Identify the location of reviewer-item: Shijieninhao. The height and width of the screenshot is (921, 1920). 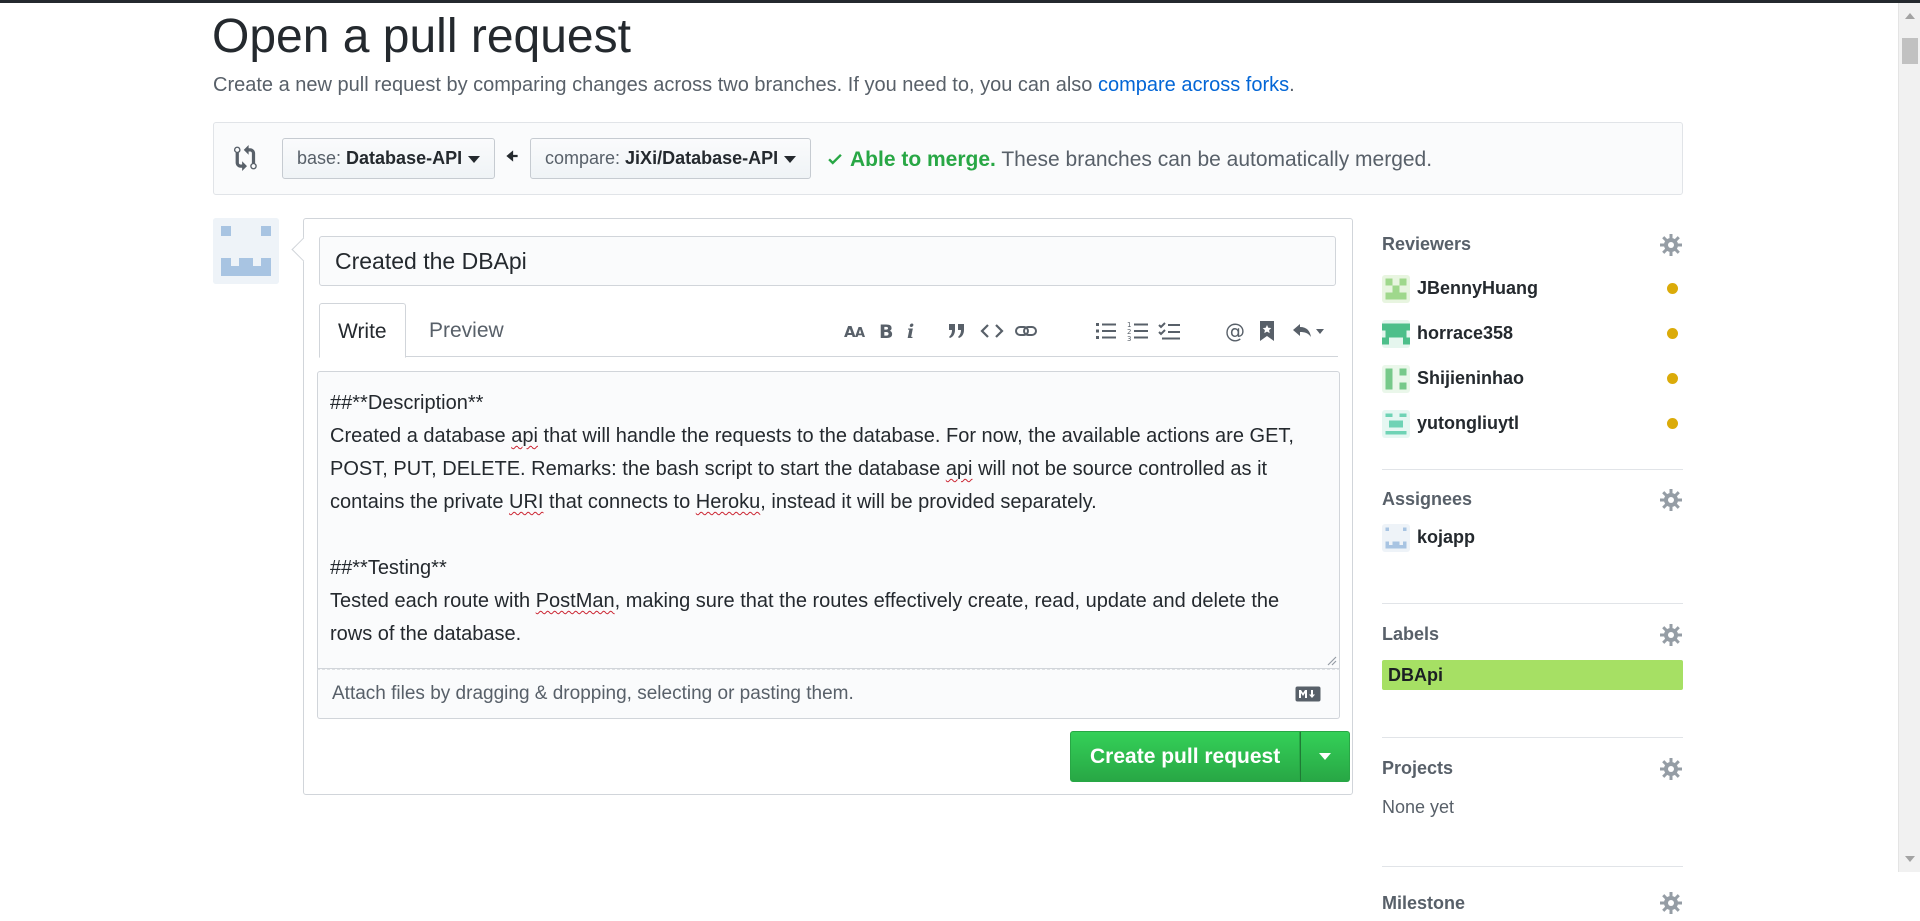
(1532, 378).